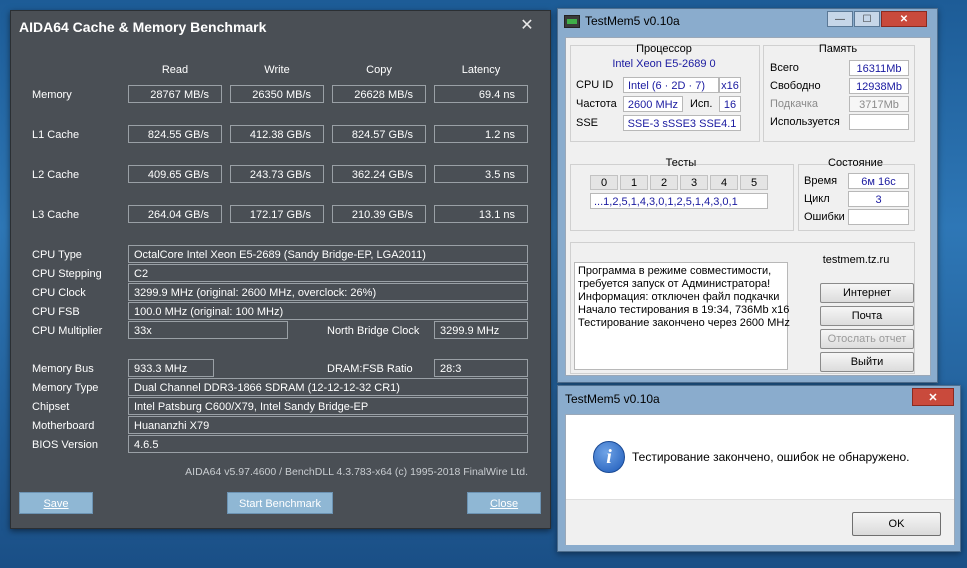 The width and height of the screenshot is (967, 568). What do you see at coordinates (175, 70) in the screenshot?
I see `column-header-read: Read` at bounding box center [175, 70].